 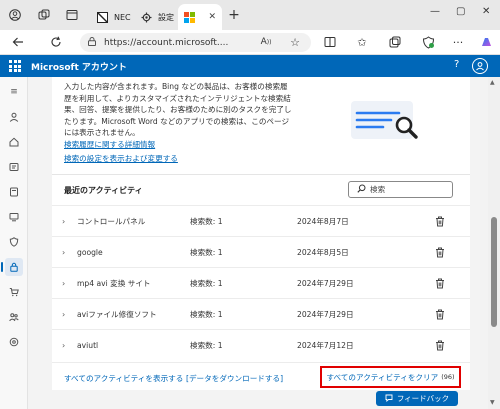 I want to click on feedback-label: フィードバック, so click(x=423, y=398).